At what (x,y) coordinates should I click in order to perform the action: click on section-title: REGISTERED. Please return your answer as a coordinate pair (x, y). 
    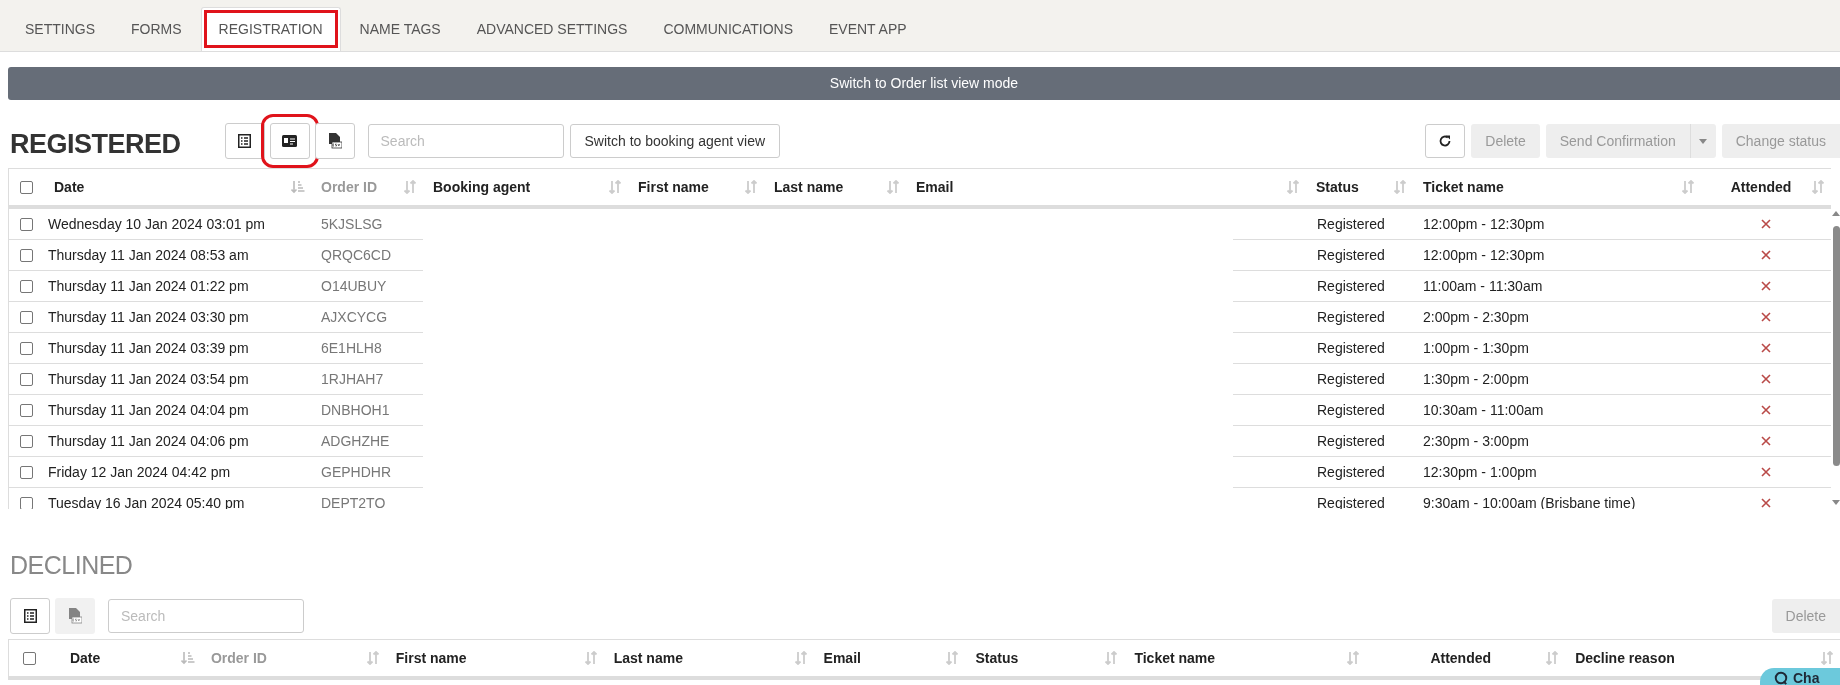
    Looking at the image, I should click on (95, 144).